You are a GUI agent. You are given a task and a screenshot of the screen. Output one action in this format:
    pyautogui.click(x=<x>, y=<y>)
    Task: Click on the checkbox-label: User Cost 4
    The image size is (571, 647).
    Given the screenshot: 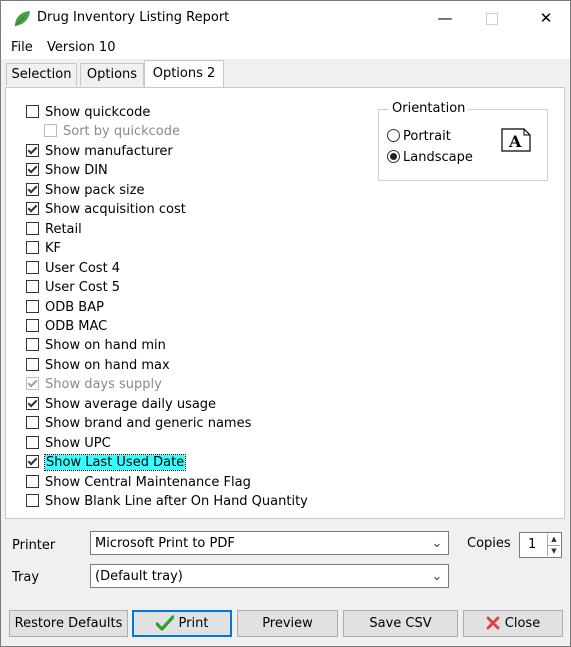 What is the action you would take?
    pyautogui.click(x=83, y=268)
    